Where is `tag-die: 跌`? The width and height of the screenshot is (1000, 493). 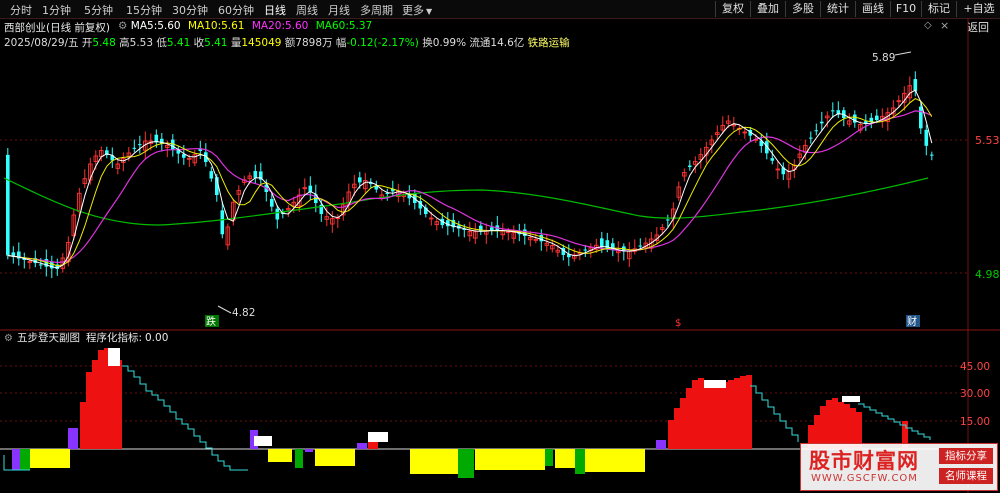 tag-die: 跌 is located at coordinates (211, 321).